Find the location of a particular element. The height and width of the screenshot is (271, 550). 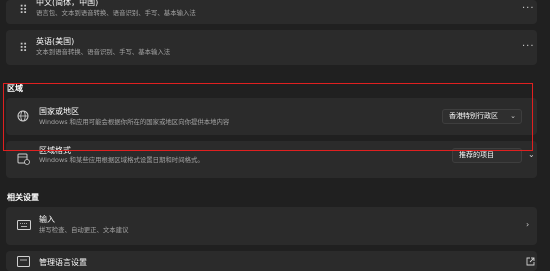

format-select: 推荐的项目 is located at coordinates (487, 155).